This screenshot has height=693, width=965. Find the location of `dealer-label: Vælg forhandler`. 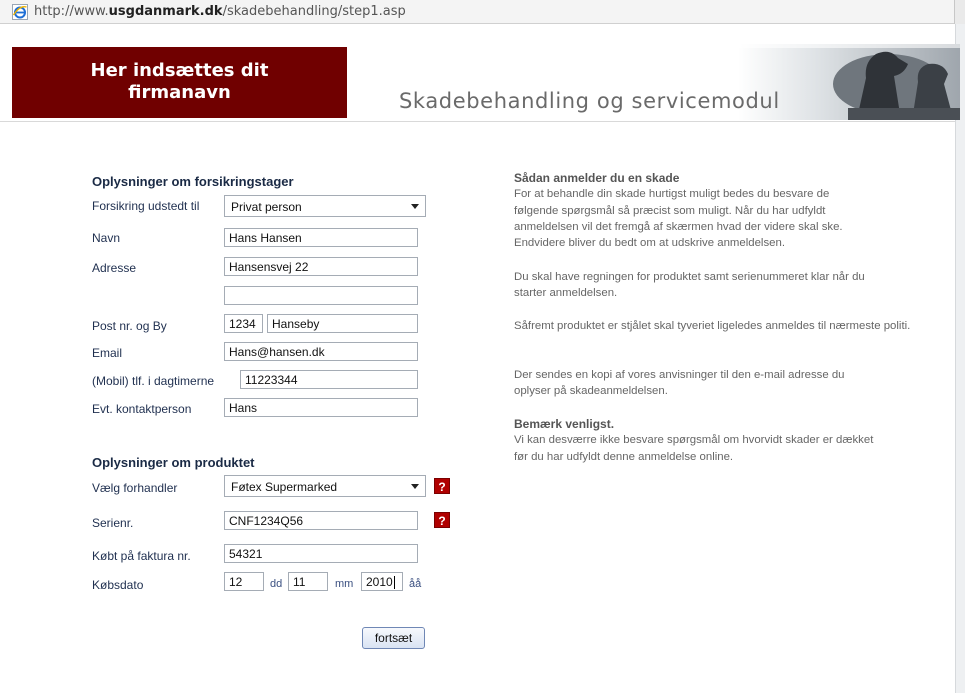

dealer-label: Vælg forhandler is located at coordinates (135, 488).